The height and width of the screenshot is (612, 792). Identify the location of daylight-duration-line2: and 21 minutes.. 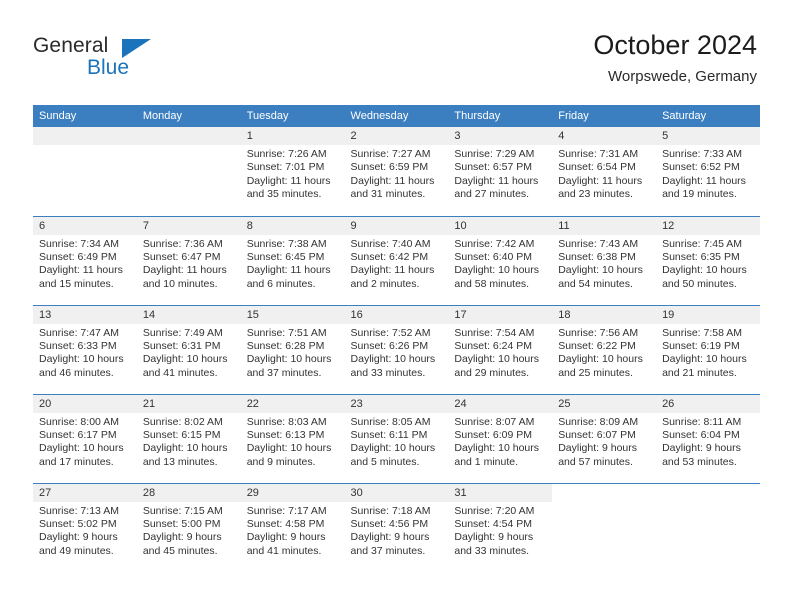
(699, 372).